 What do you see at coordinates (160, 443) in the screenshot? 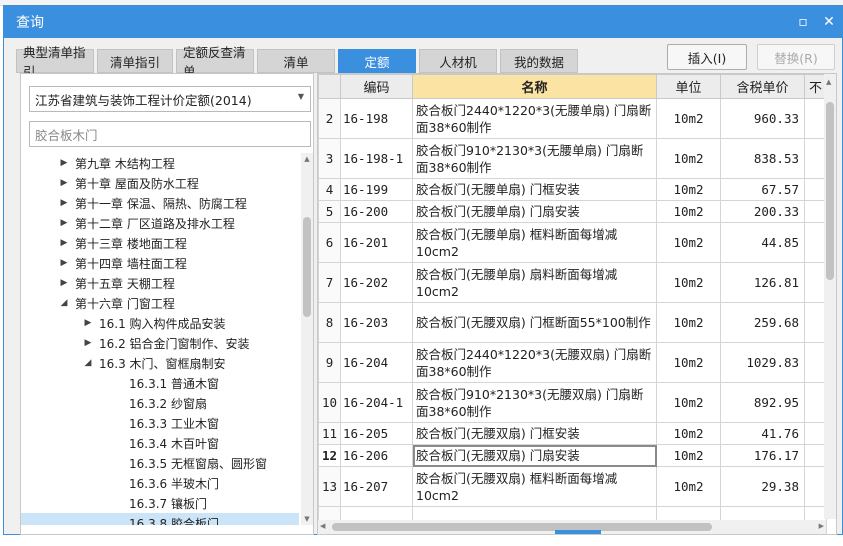
I see `tree-leaf: 16.3.4 木百叶窗` at bounding box center [160, 443].